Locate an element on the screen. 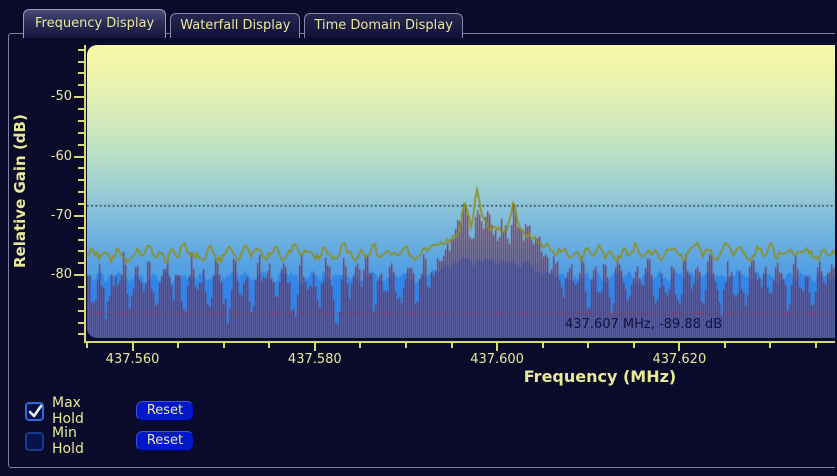 The height and width of the screenshot is (476, 837). x-tick-label: 437.580 is located at coordinates (314, 359).